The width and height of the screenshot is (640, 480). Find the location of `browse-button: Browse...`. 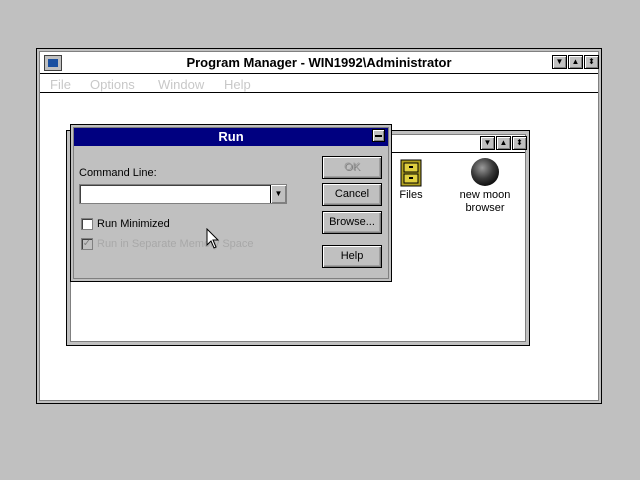

browse-button: Browse... is located at coordinates (352, 222).